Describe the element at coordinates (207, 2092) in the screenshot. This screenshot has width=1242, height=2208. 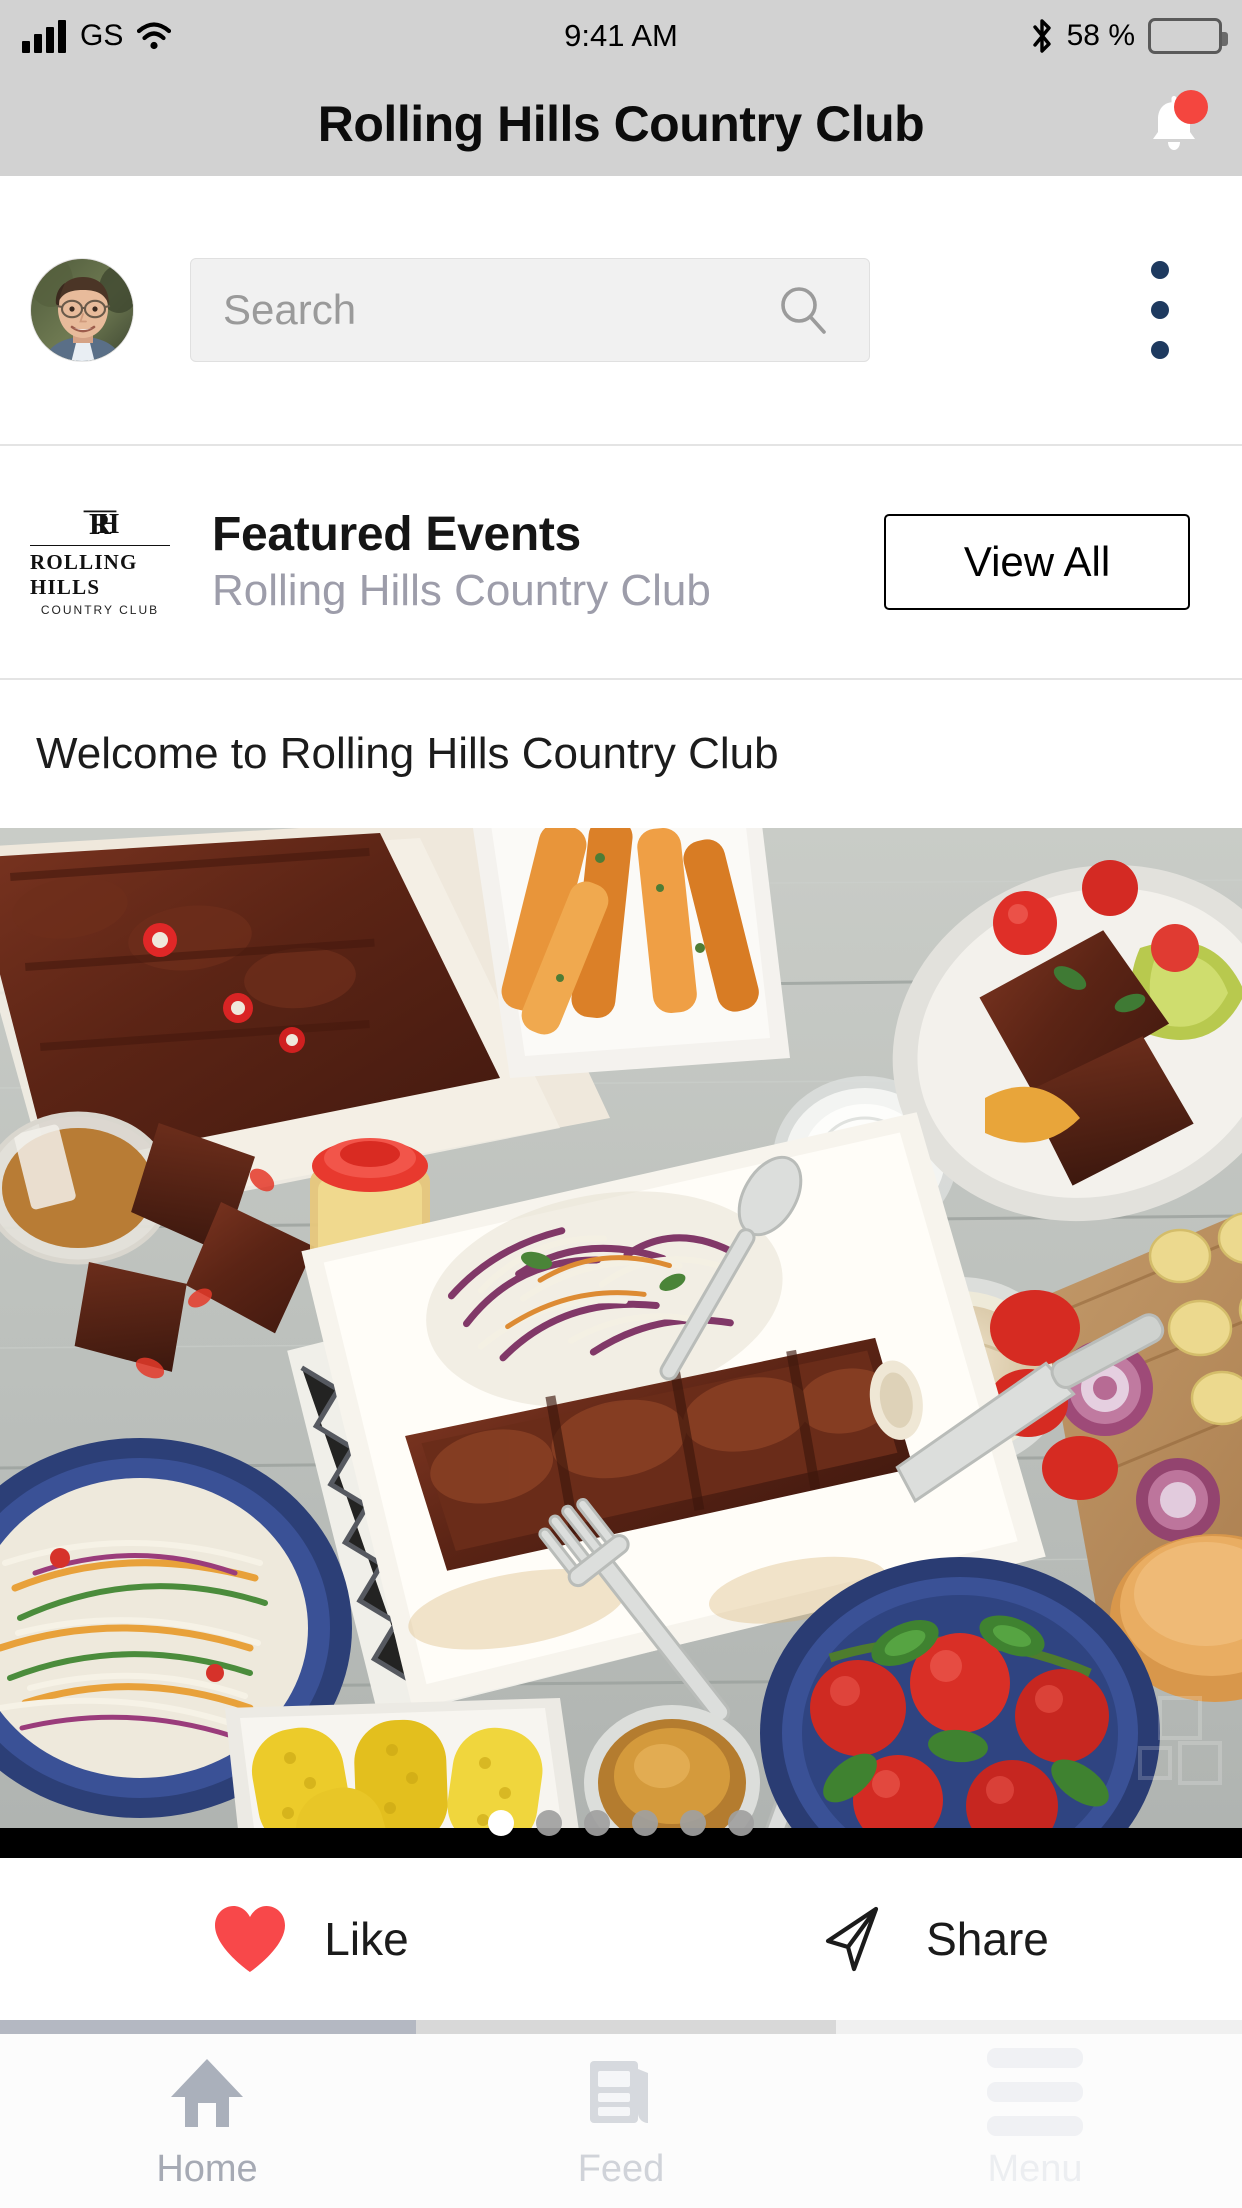
I see `home-icon` at that location.